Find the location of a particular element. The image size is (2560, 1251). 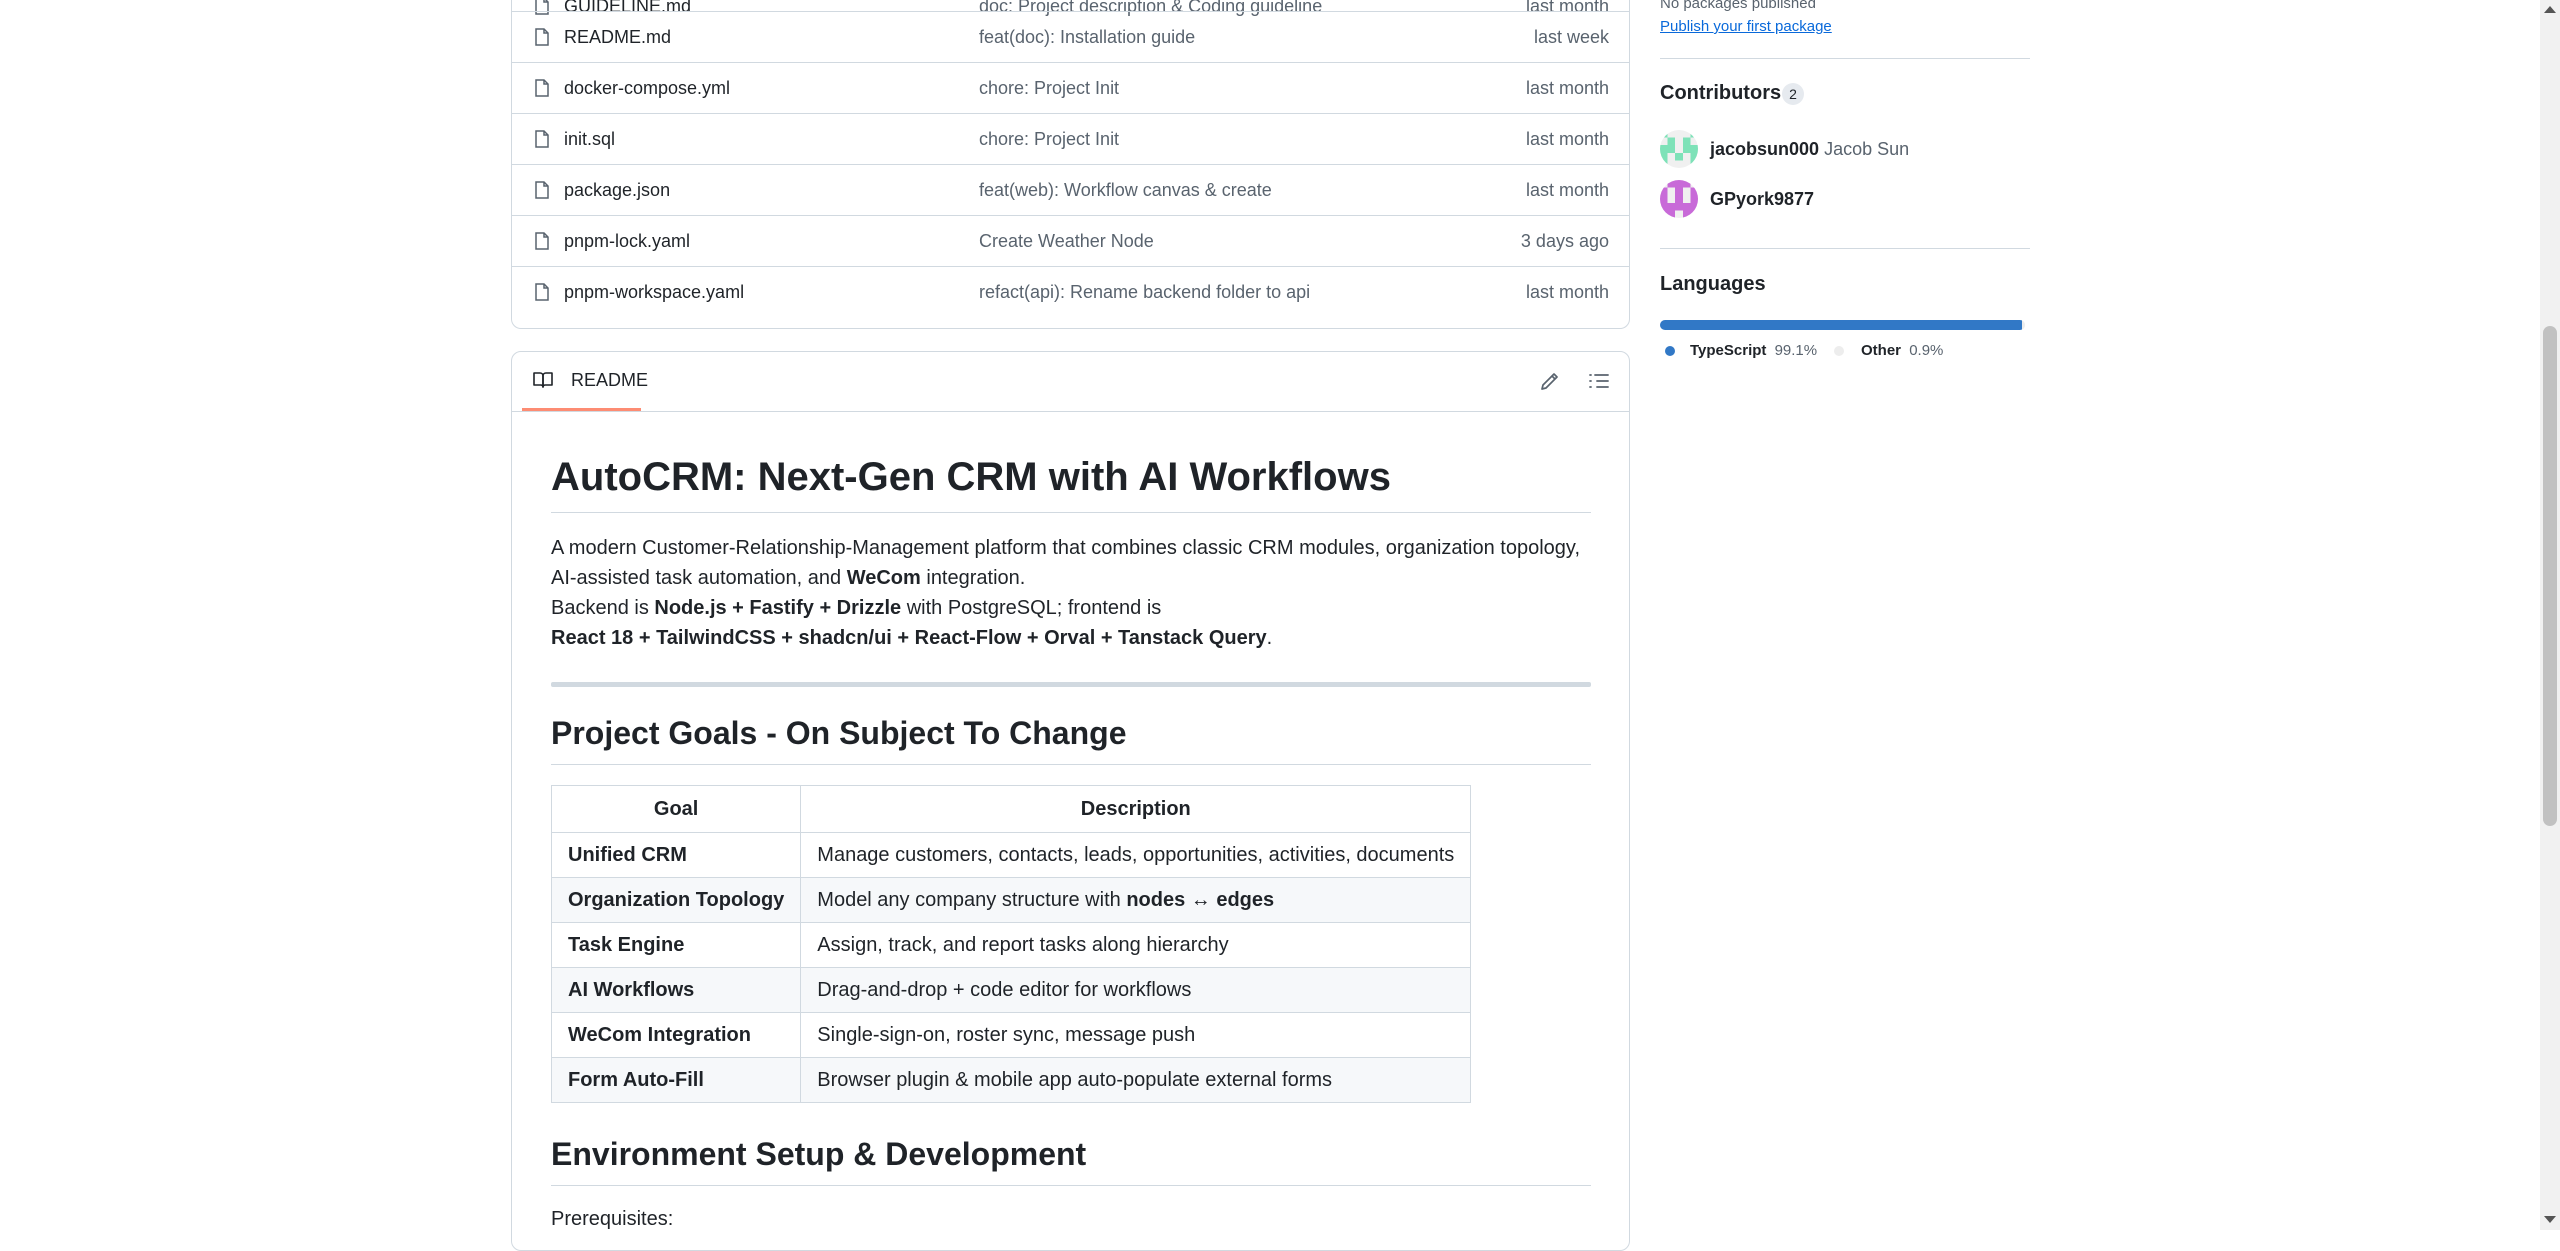

scroll-down-arrow-icon is located at coordinates (2550, 1219).